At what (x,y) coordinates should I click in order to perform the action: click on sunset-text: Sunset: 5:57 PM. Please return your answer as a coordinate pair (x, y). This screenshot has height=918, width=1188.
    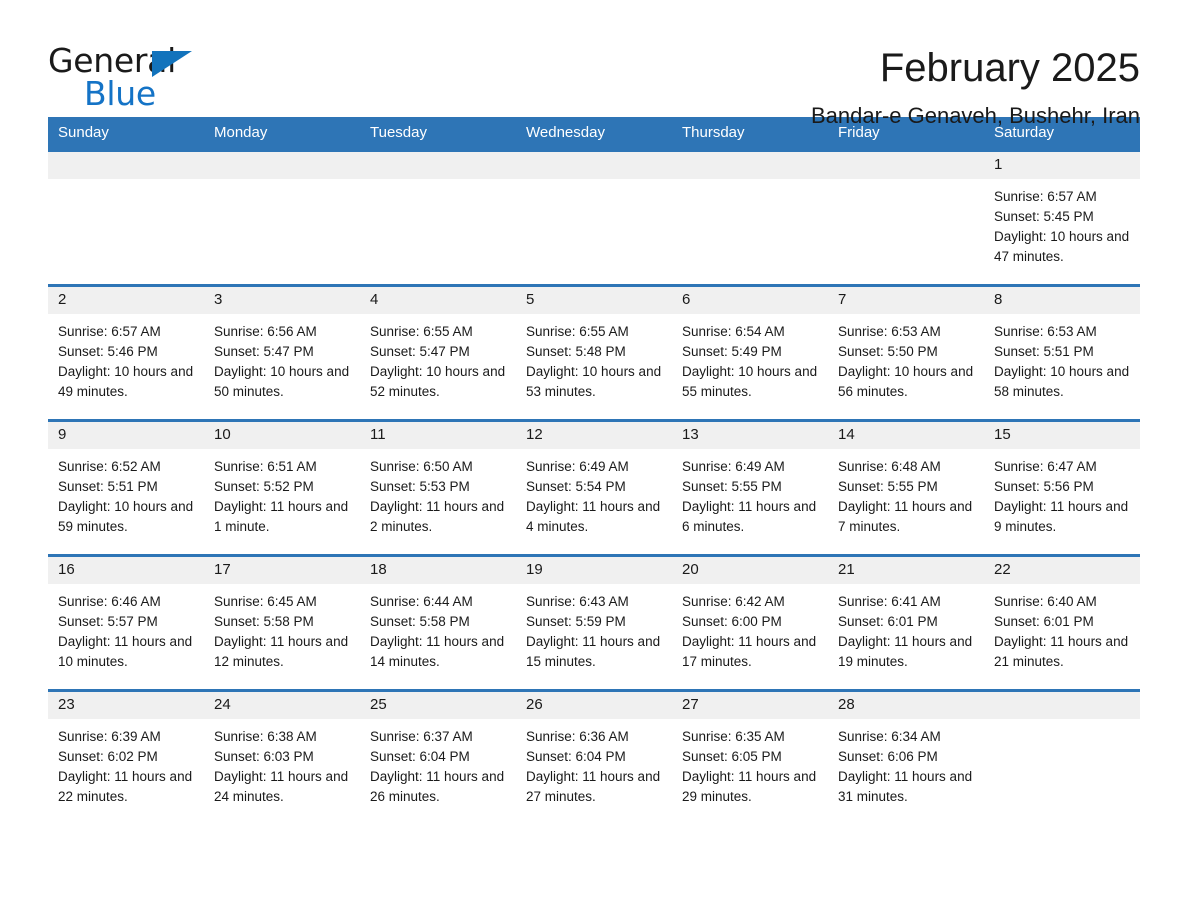
    Looking at the image, I should click on (108, 621).